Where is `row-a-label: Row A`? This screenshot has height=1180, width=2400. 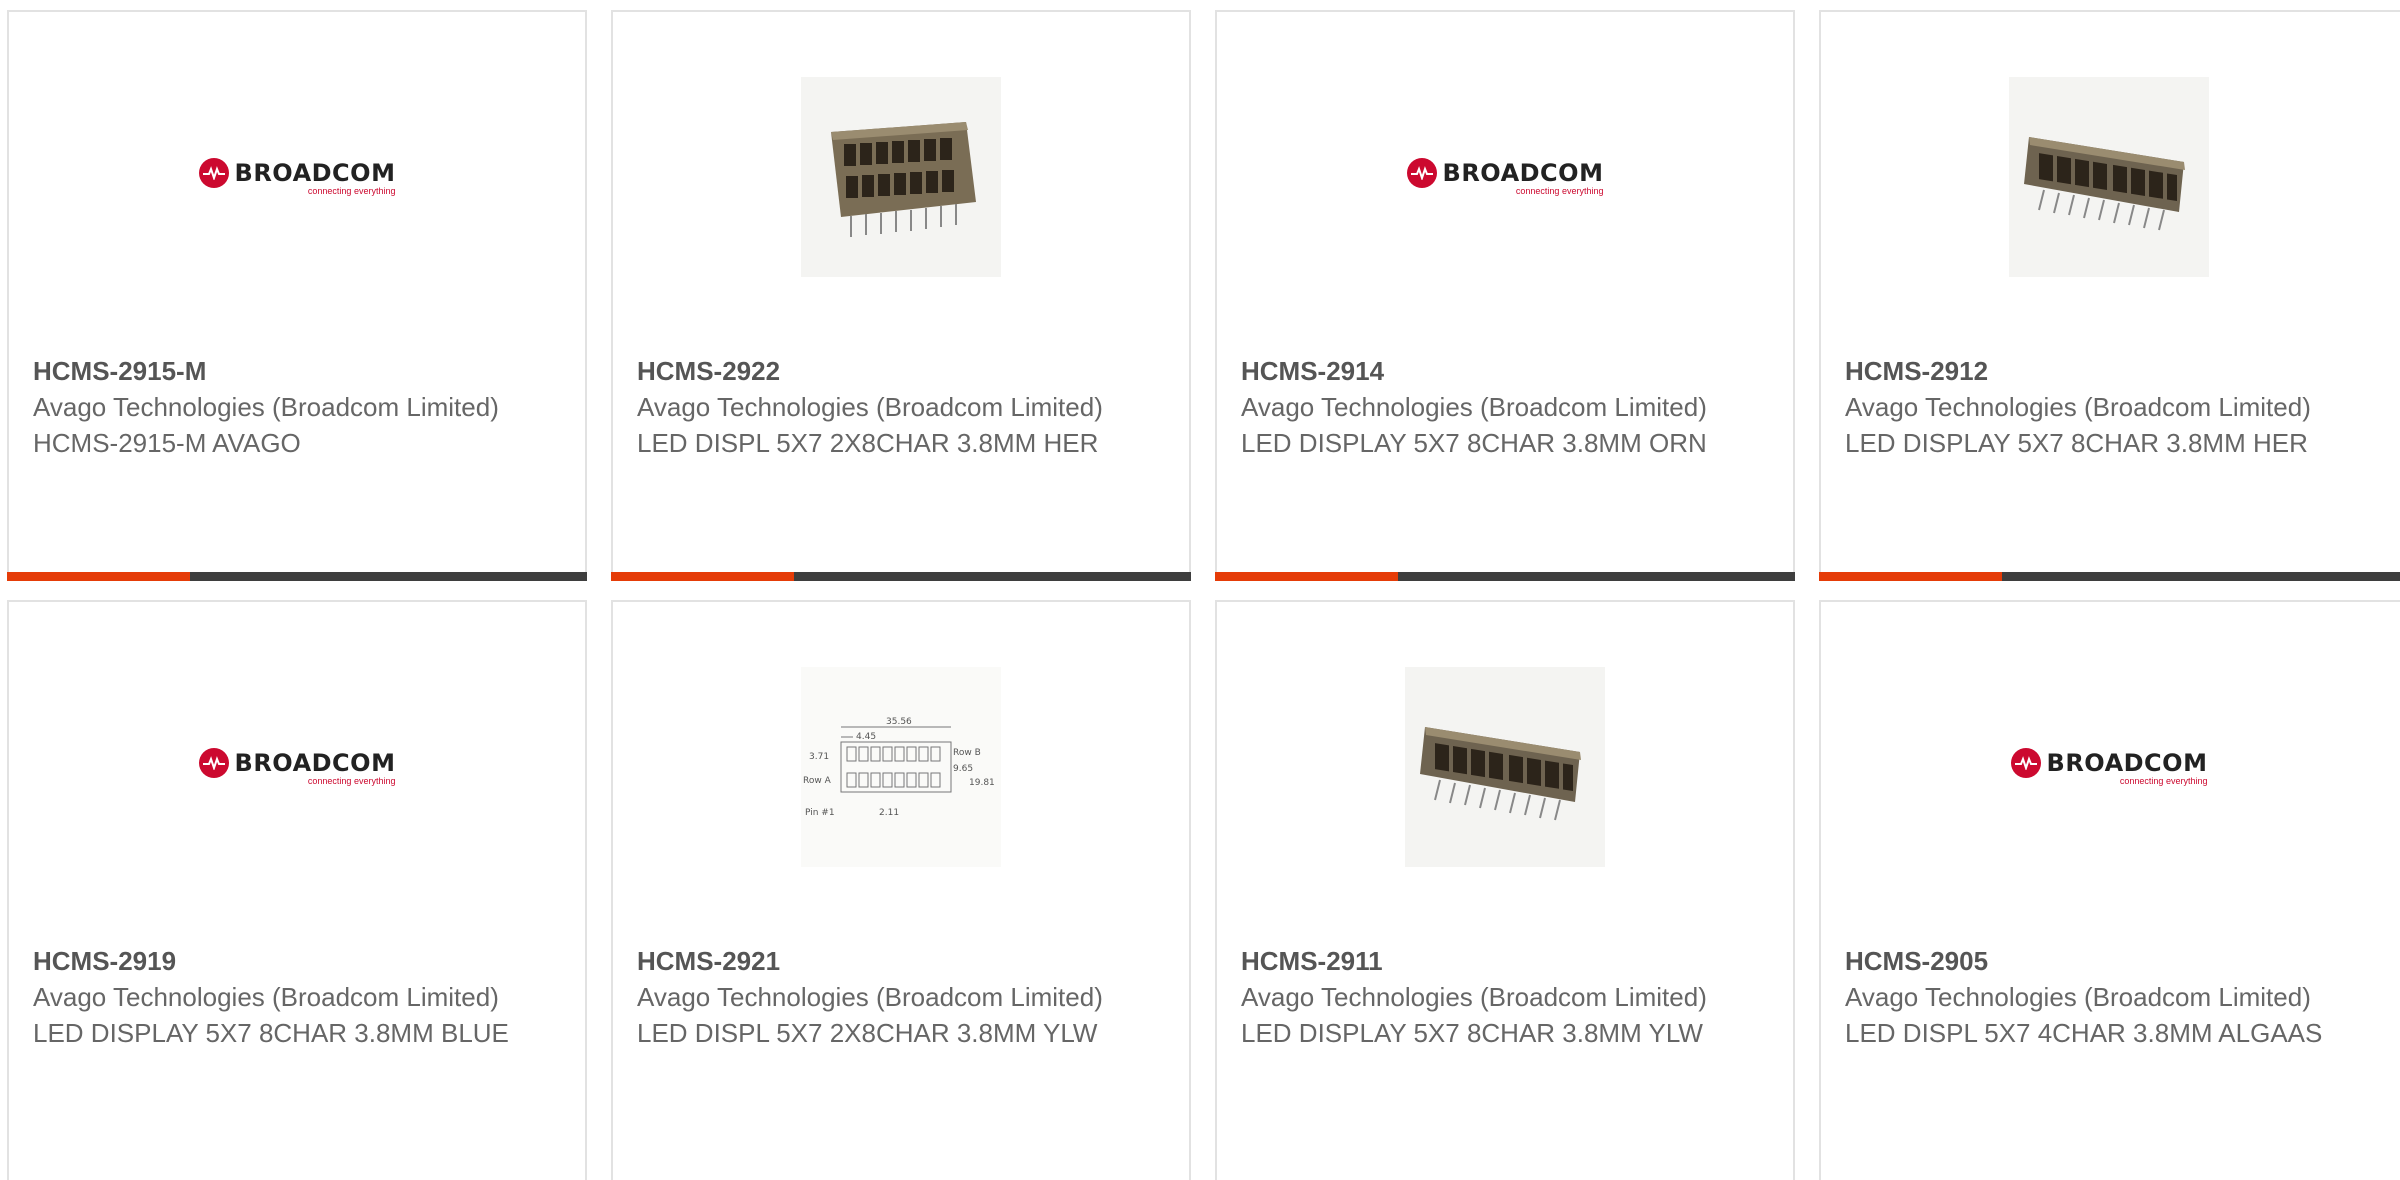
row-a-label: Row A is located at coordinates (817, 781).